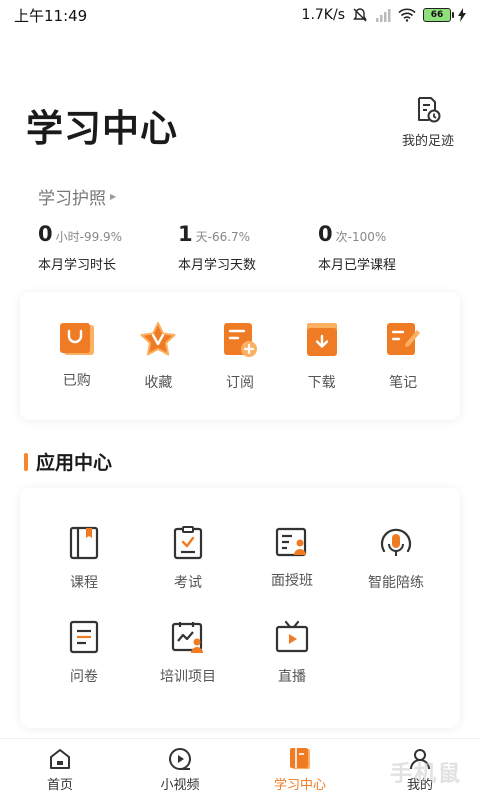  I want to click on quick-downloads: 下载, so click(322, 356).